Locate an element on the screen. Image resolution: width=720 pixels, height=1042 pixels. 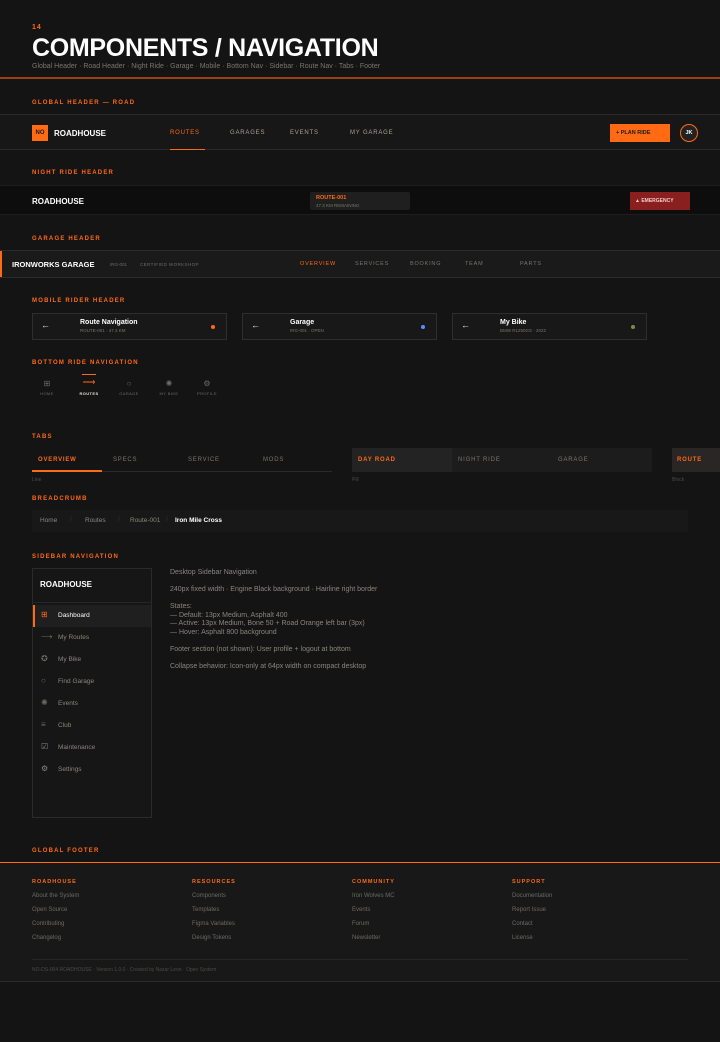
sidebar-divider is located at coordinates (92, 602).